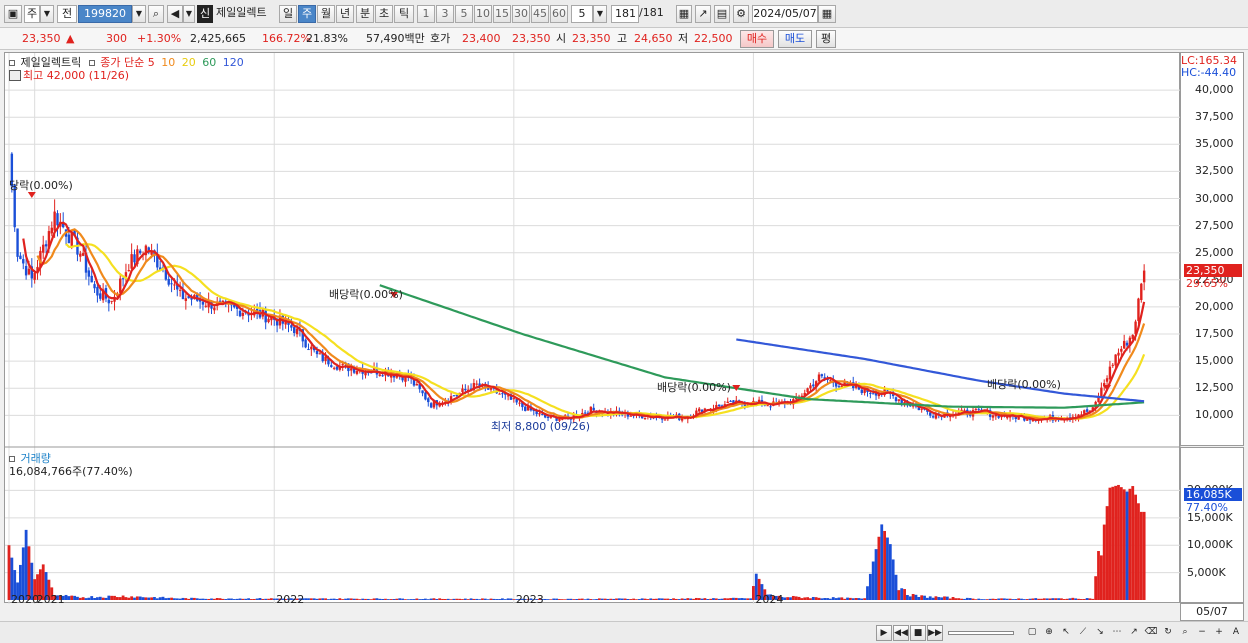  Describe the element at coordinates (25, 598) in the screenshot. I see `x-axis-label: 2020` at that location.